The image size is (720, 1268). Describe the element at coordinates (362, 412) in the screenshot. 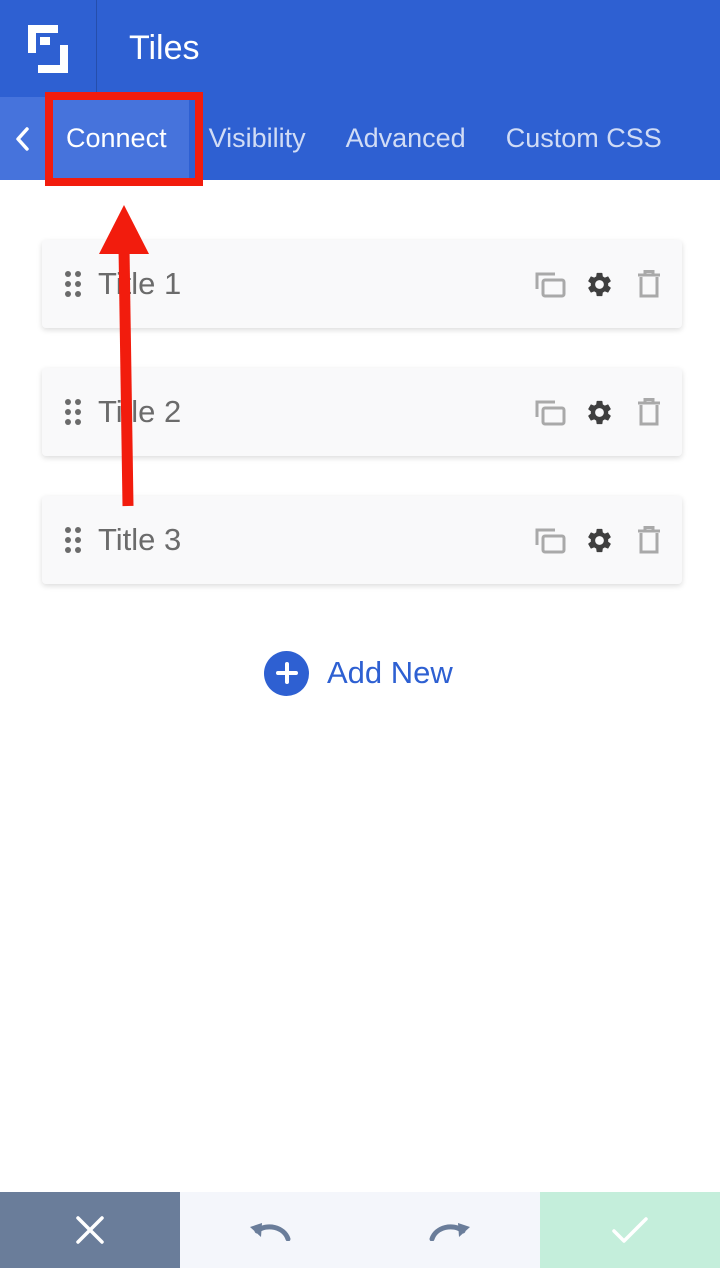

I see `list-item: Title 2` at that location.